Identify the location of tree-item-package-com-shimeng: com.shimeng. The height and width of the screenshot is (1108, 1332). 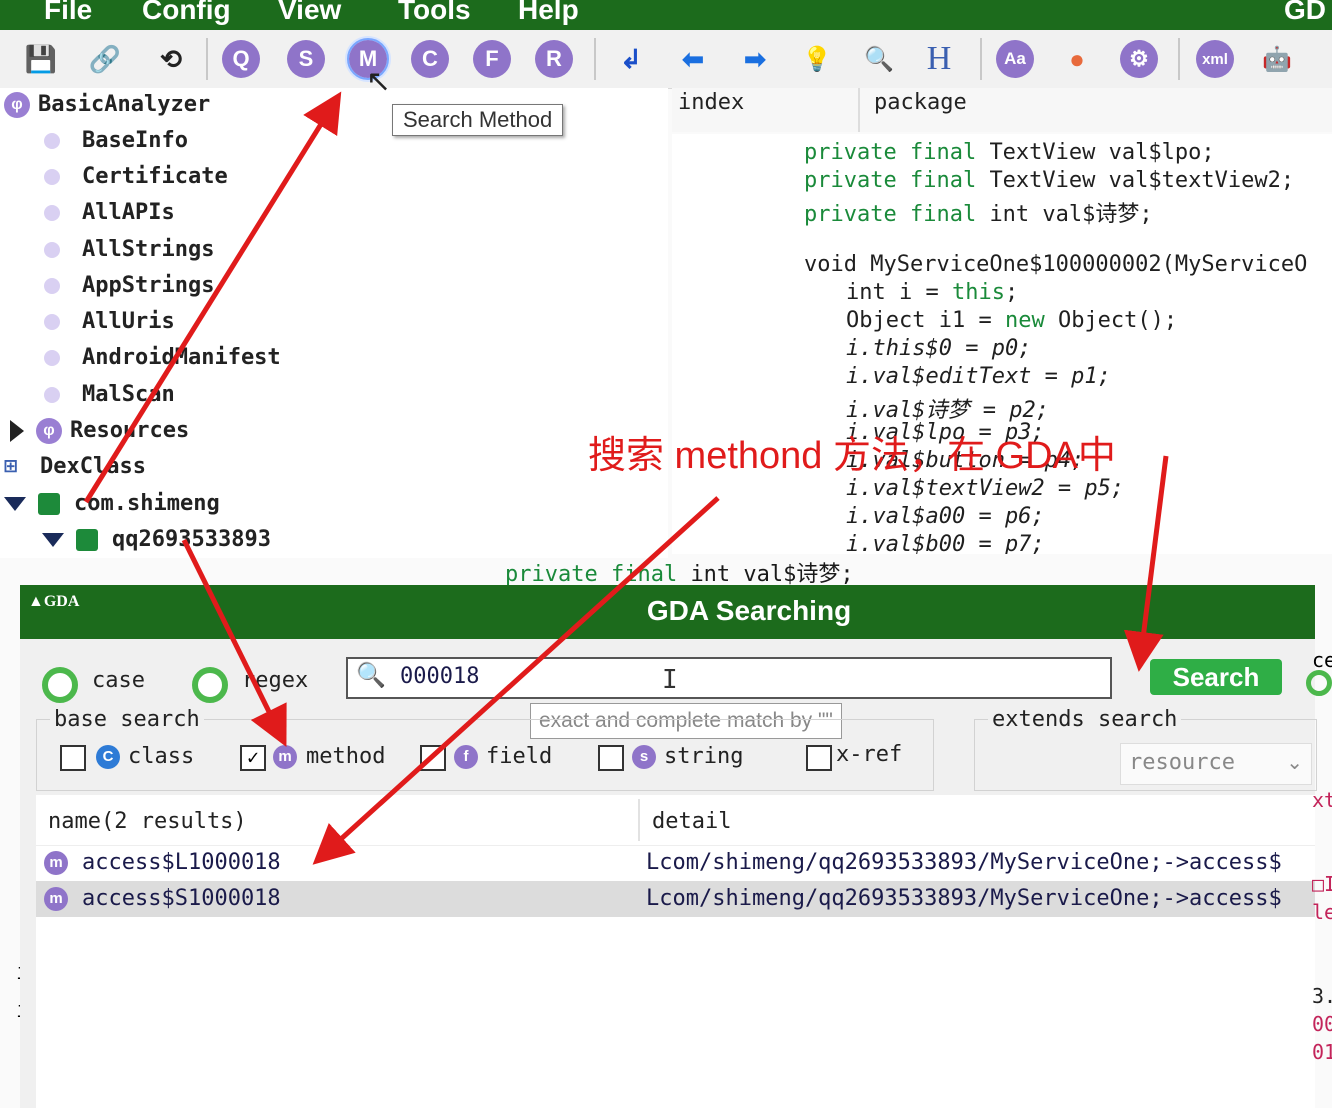
(112, 503).